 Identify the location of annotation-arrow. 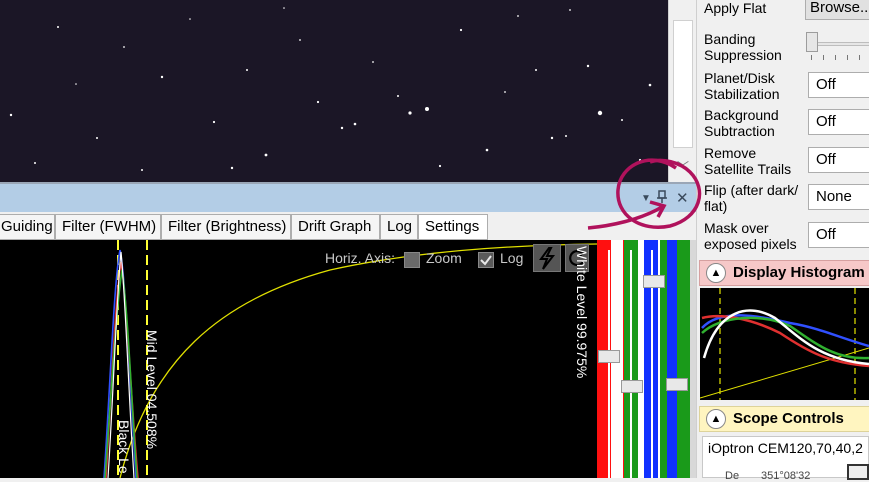
(625, 217).